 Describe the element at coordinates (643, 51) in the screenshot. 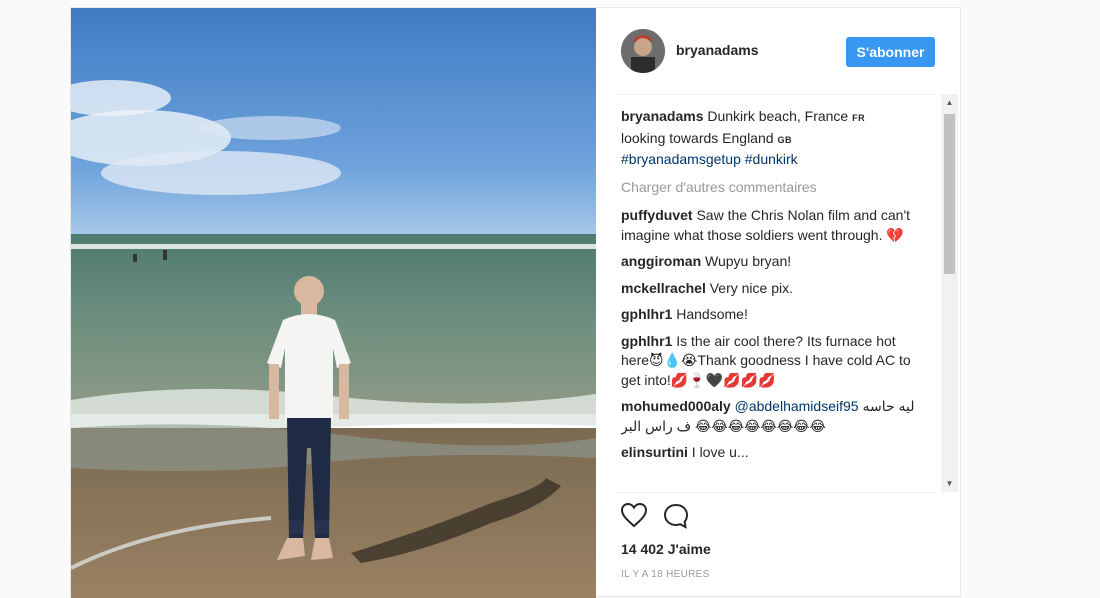

I see `avatar` at that location.